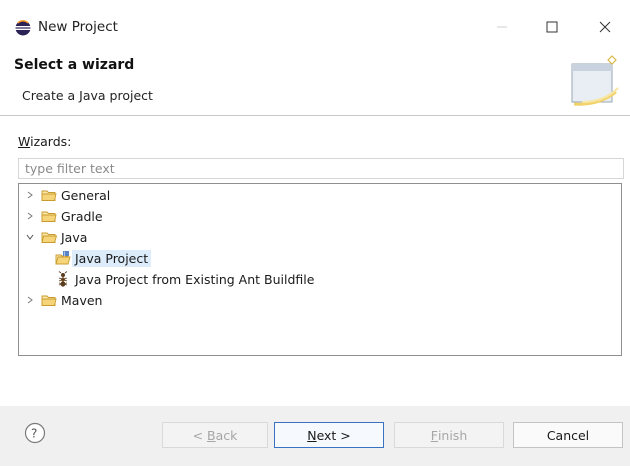 The height and width of the screenshot is (466, 630). What do you see at coordinates (82, 300) in the screenshot?
I see `tree-item-label: Maven` at bounding box center [82, 300].